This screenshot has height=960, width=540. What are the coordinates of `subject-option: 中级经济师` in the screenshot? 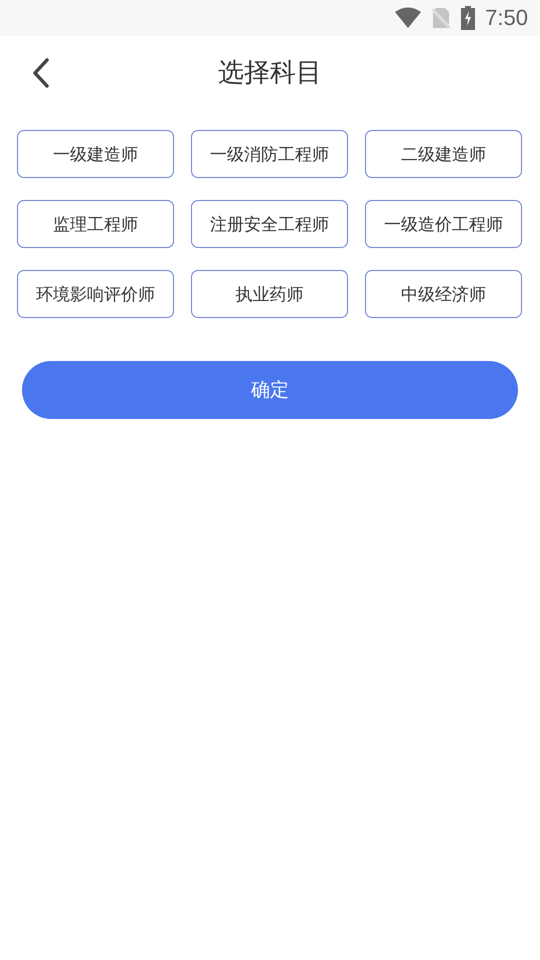 It's located at (443, 294).